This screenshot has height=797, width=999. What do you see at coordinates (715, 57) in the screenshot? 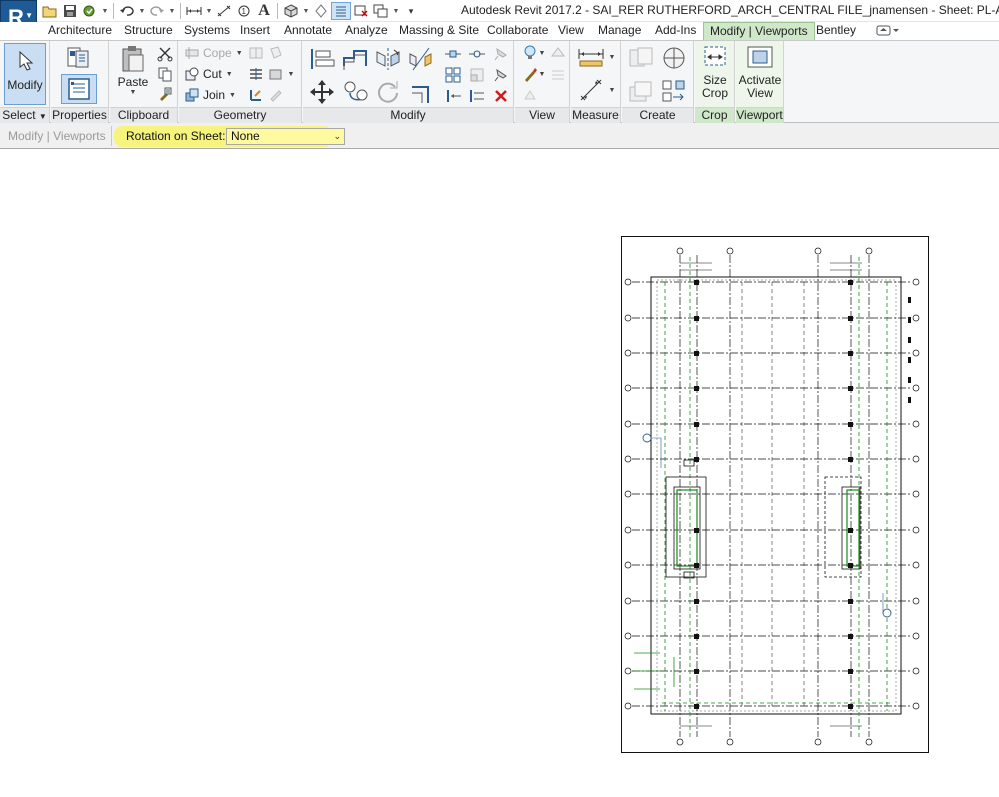
I see `size-crop-icon` at bounding box center [715, 57].